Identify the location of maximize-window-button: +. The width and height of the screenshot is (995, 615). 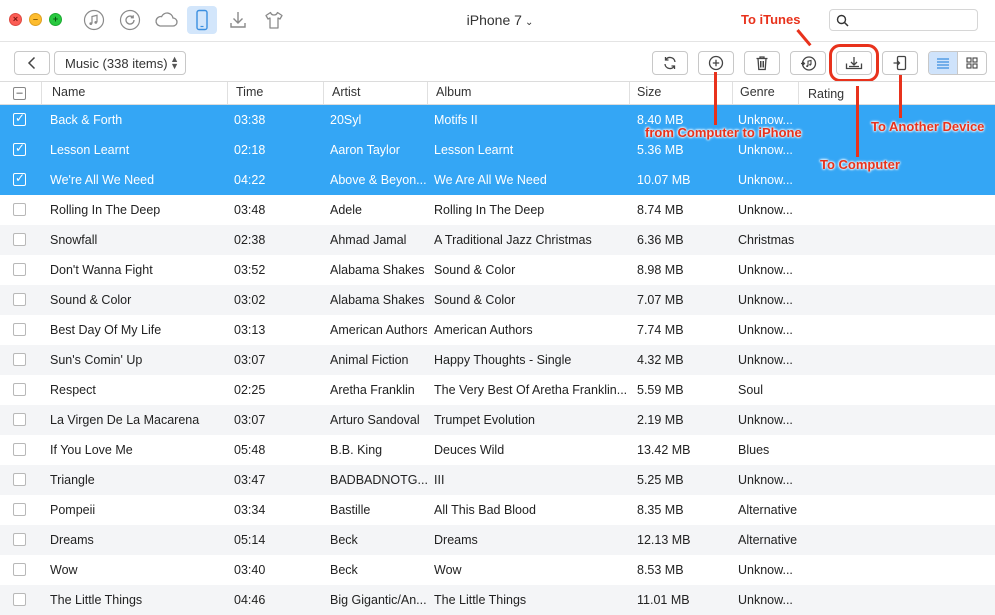
(55, 19).